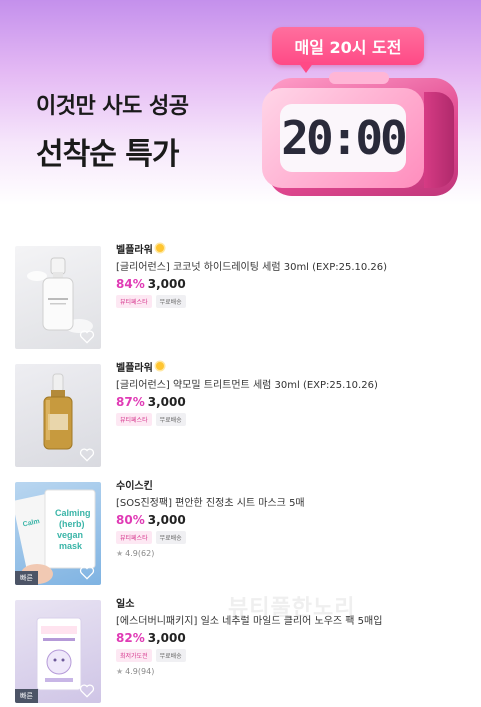 Image resolution: width=481 pixels, height=707 pixels. What do you see at coordinates (293, 484) in the screenshot?
I see `product-brand: 수이스킨` at bounding box center [293, 484].